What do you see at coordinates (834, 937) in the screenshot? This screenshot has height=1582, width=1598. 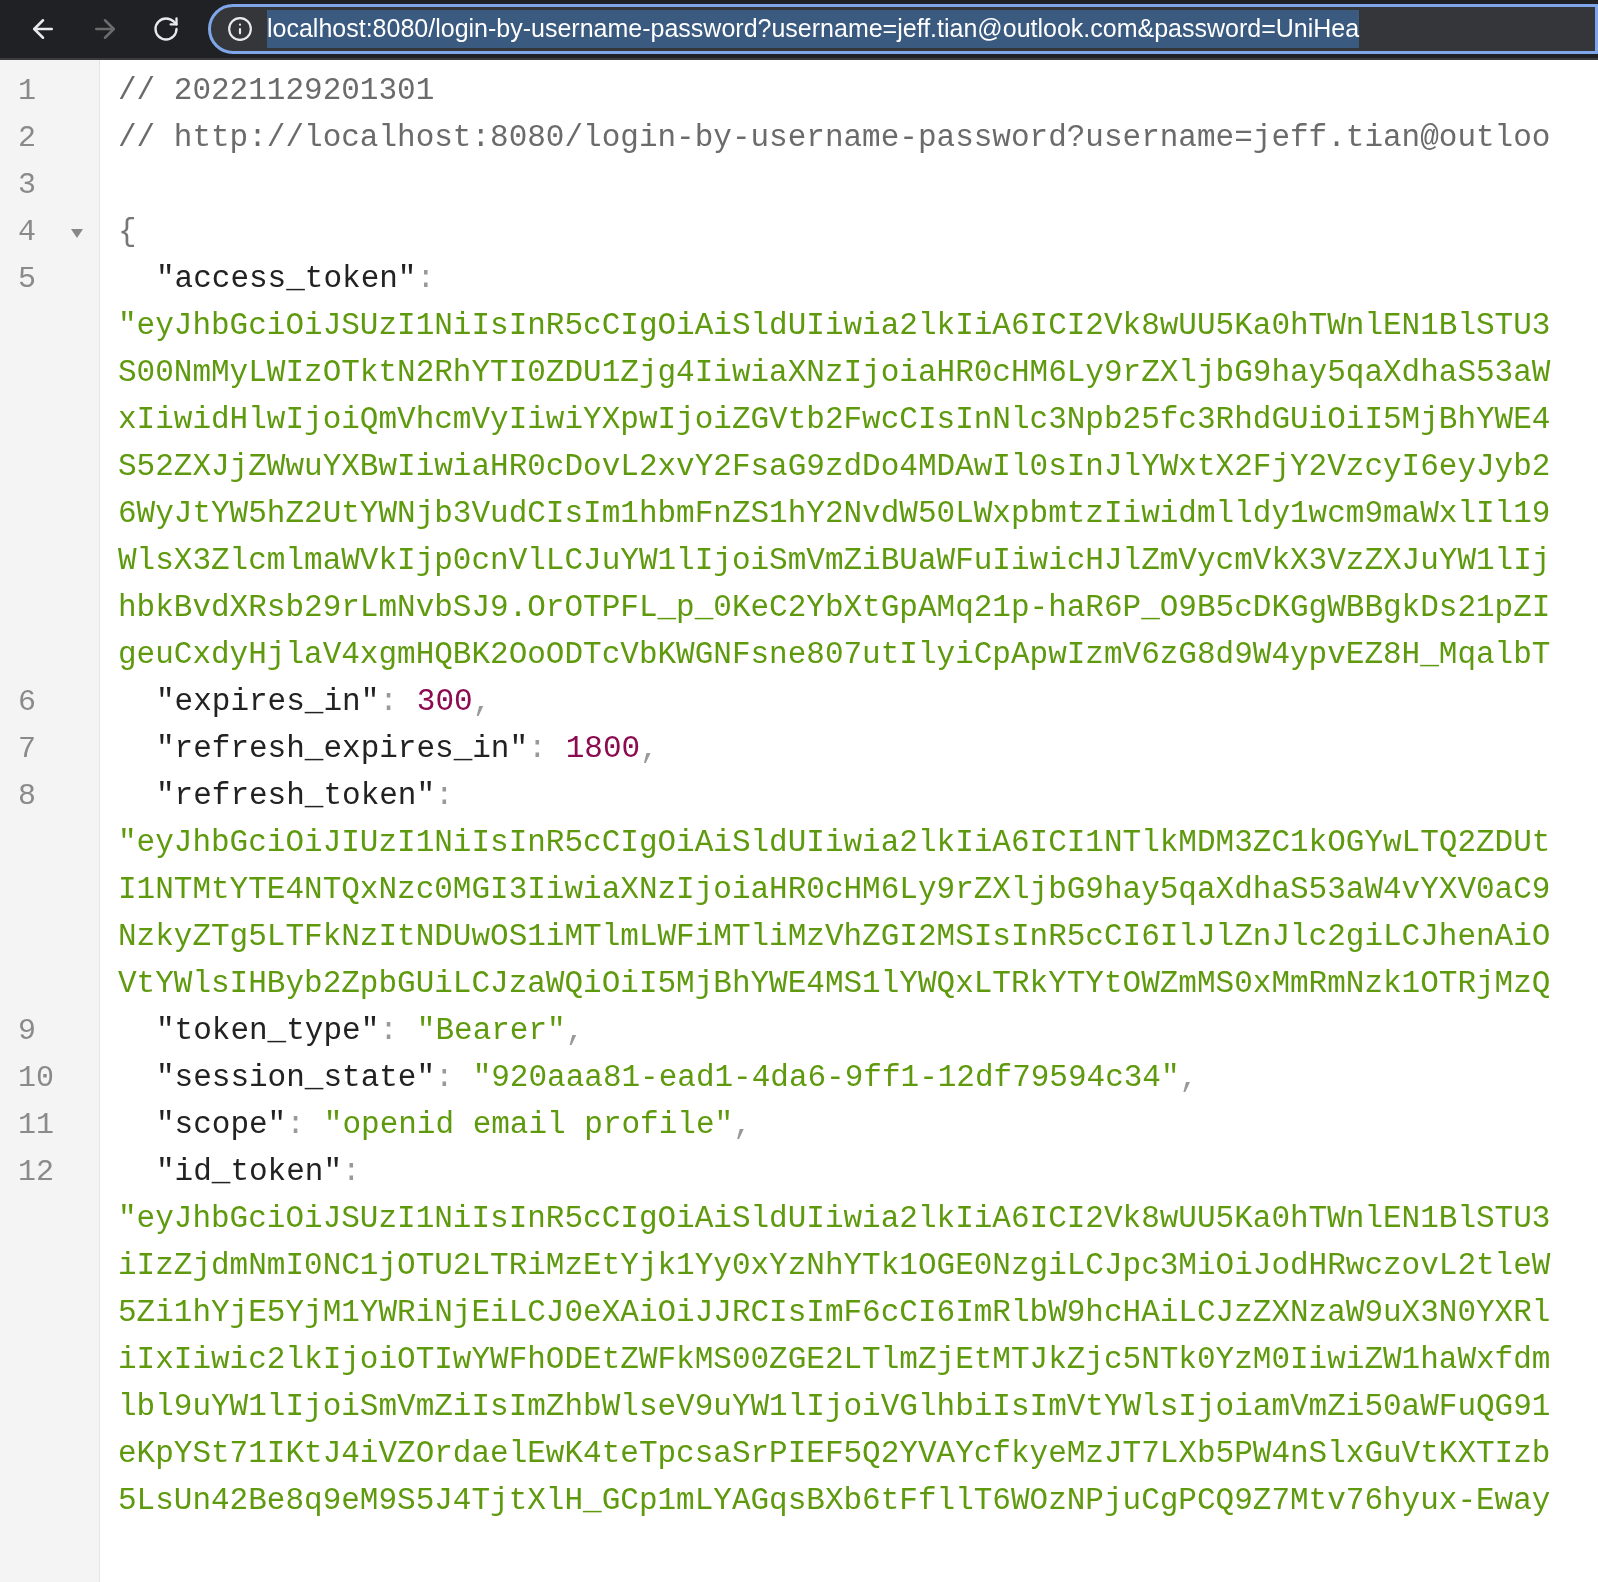 I see `string-value: NzkyZTg5LTFkNzItNDUwOS1iMTlmLWFiMTliMzVhZGI2MSIsInR5cCI6IlJlZnJlc2giLCJhenAiO` at bounding box center [834, 937].